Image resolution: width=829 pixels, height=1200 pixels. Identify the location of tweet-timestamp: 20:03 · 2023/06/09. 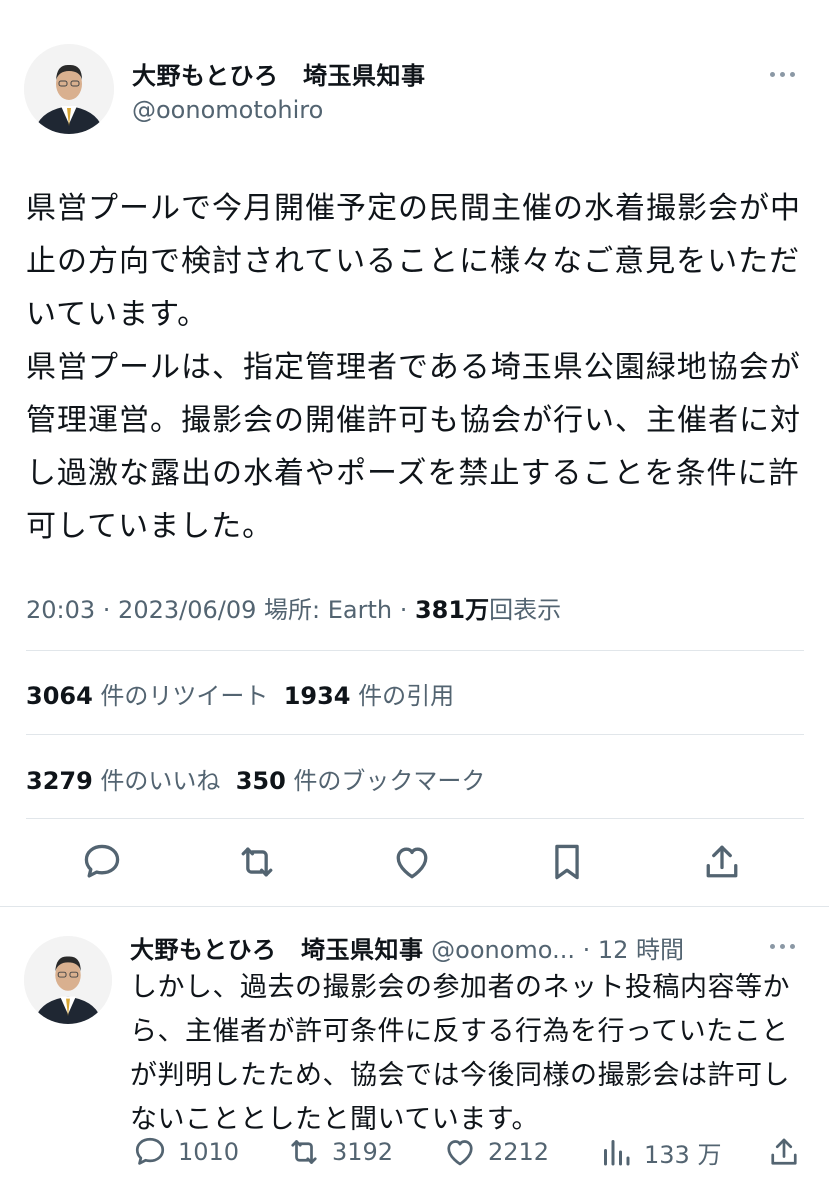
(141, 610).